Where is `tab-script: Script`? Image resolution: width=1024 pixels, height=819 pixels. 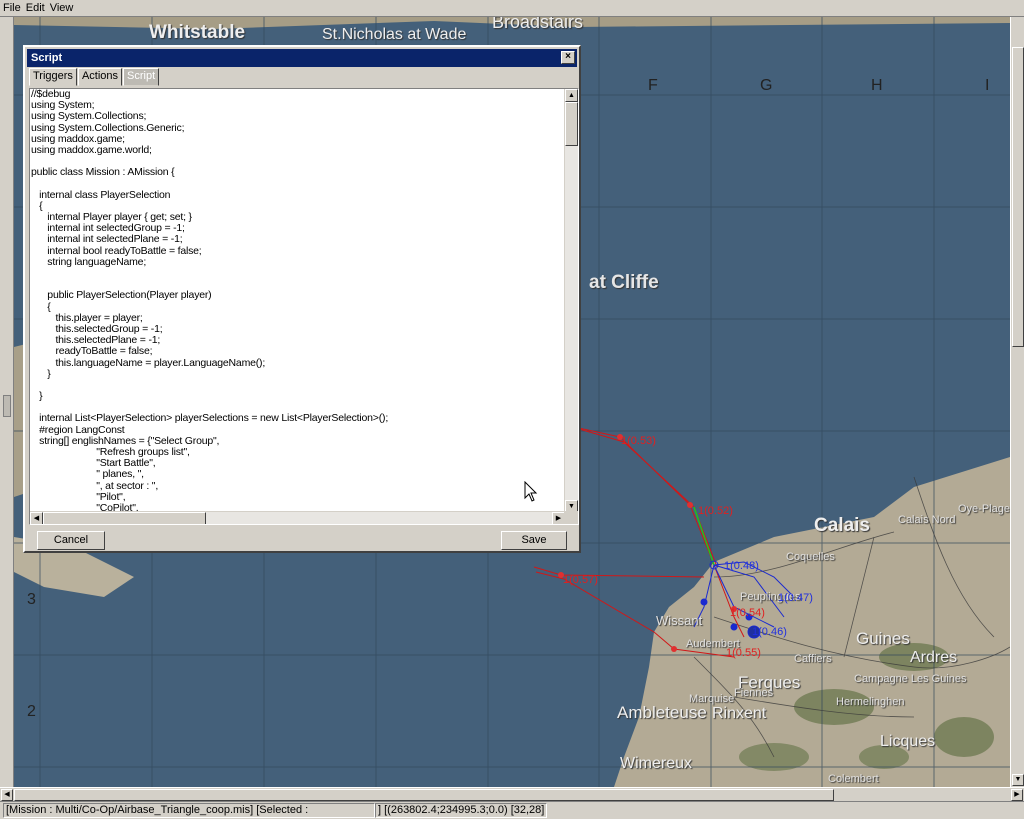 tab-script: Script is located at coordinates (141, 77).